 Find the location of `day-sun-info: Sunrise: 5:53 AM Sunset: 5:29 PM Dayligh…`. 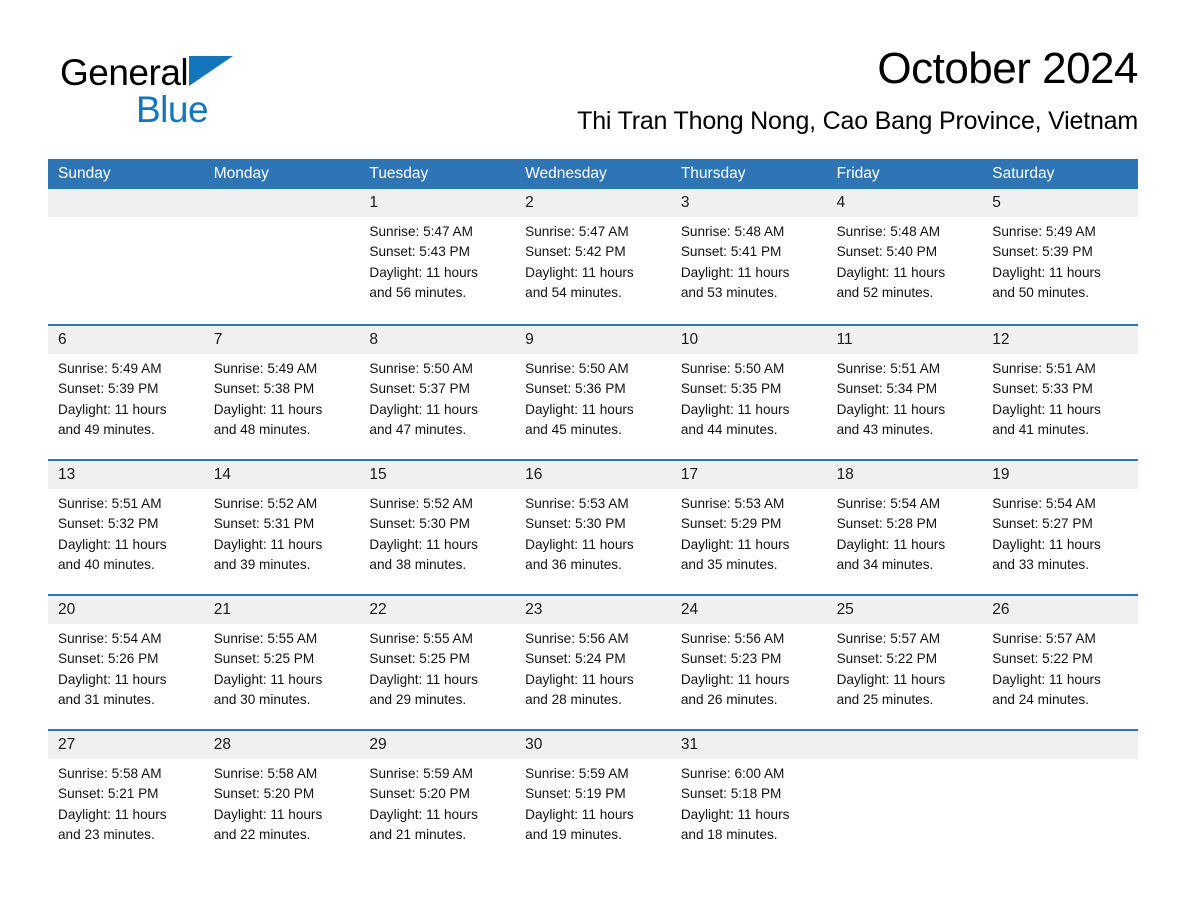

day-sun-info: Sunrise: 5:53 AM Sunset: 5:29 PM Dayligh… is located at coordinates (735, 534).